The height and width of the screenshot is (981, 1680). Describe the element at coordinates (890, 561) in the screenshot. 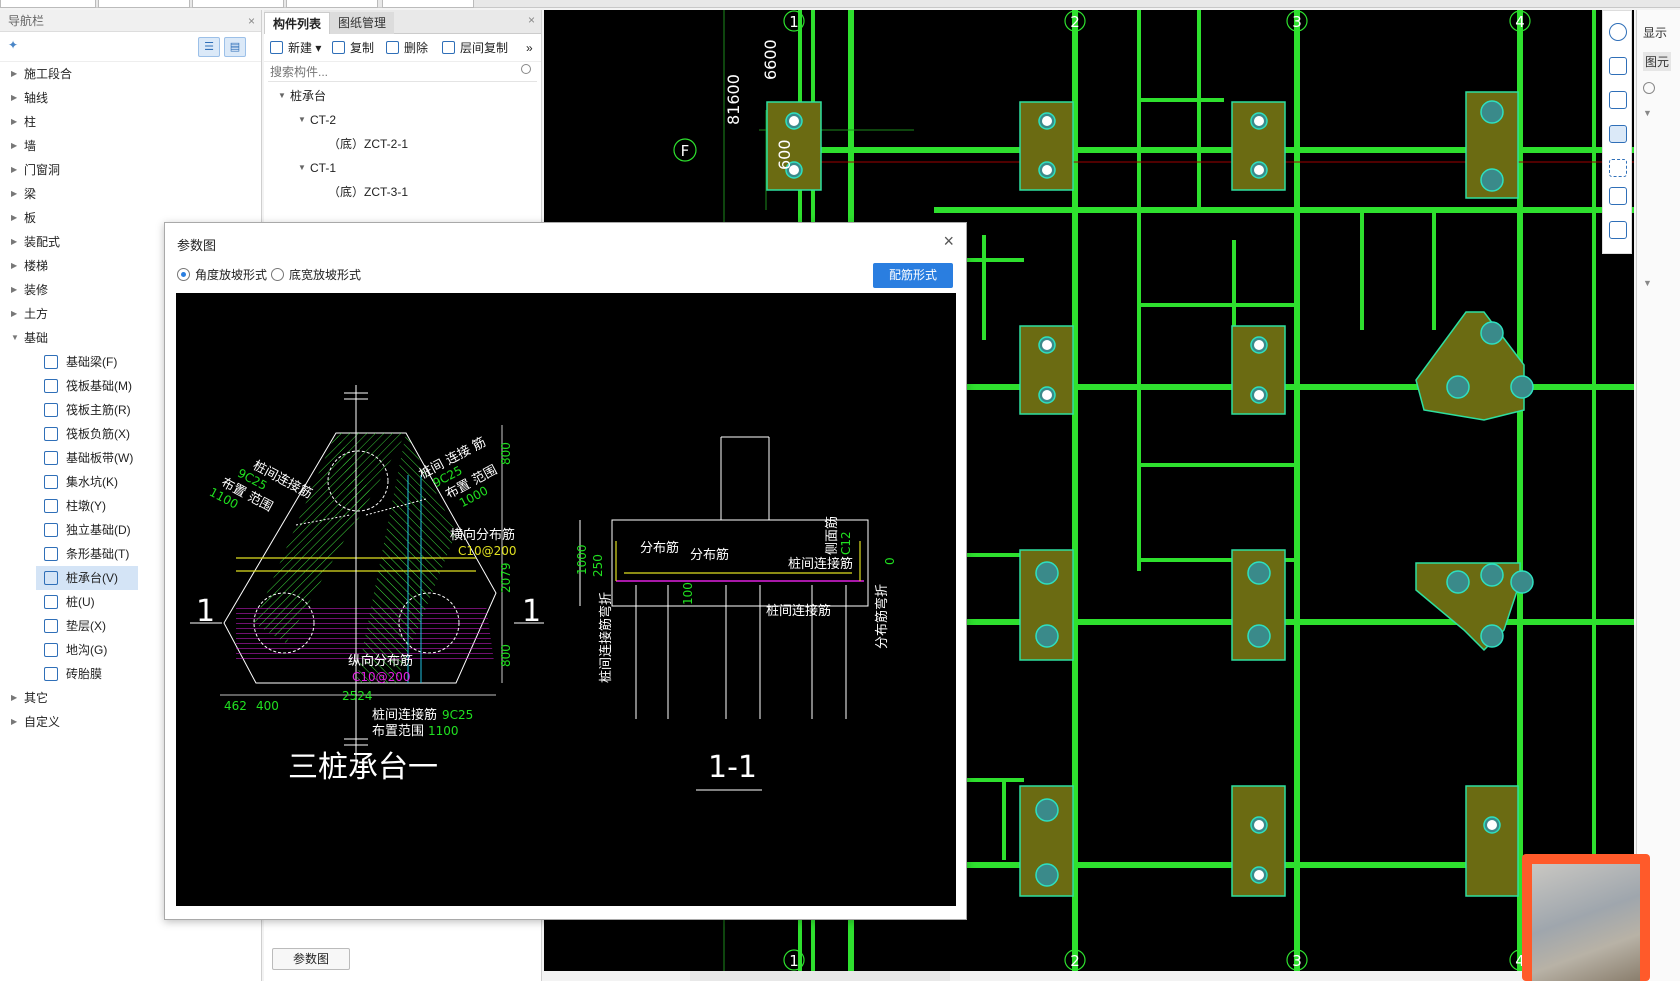

I see `section-dim-0: 0` at that location.